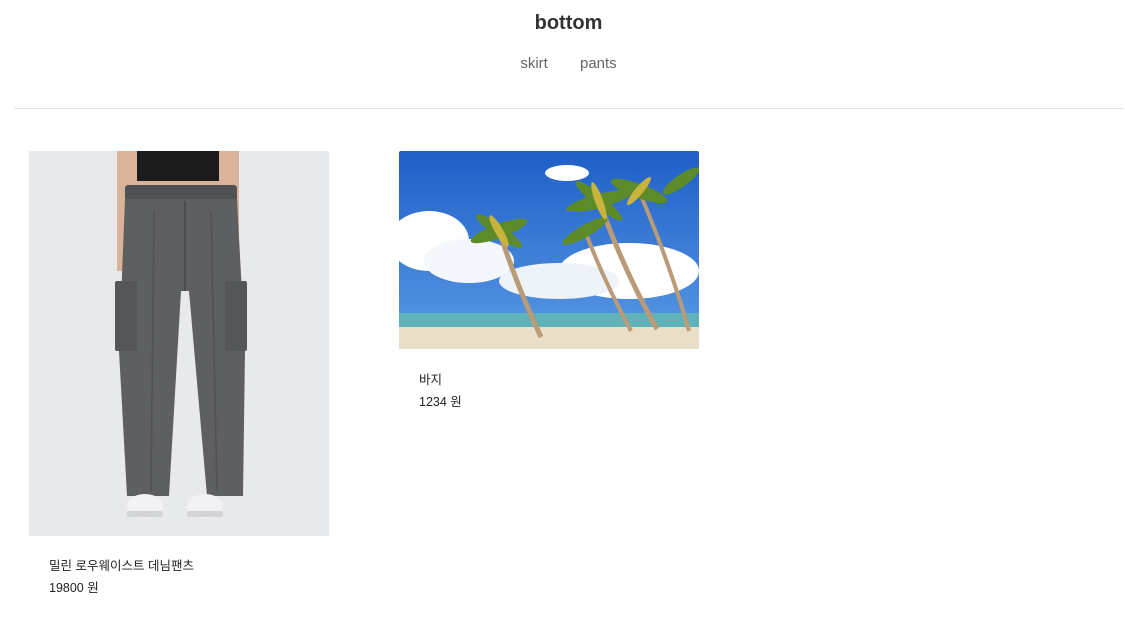  I want to click on page-title: bottom, so click(568, 23).